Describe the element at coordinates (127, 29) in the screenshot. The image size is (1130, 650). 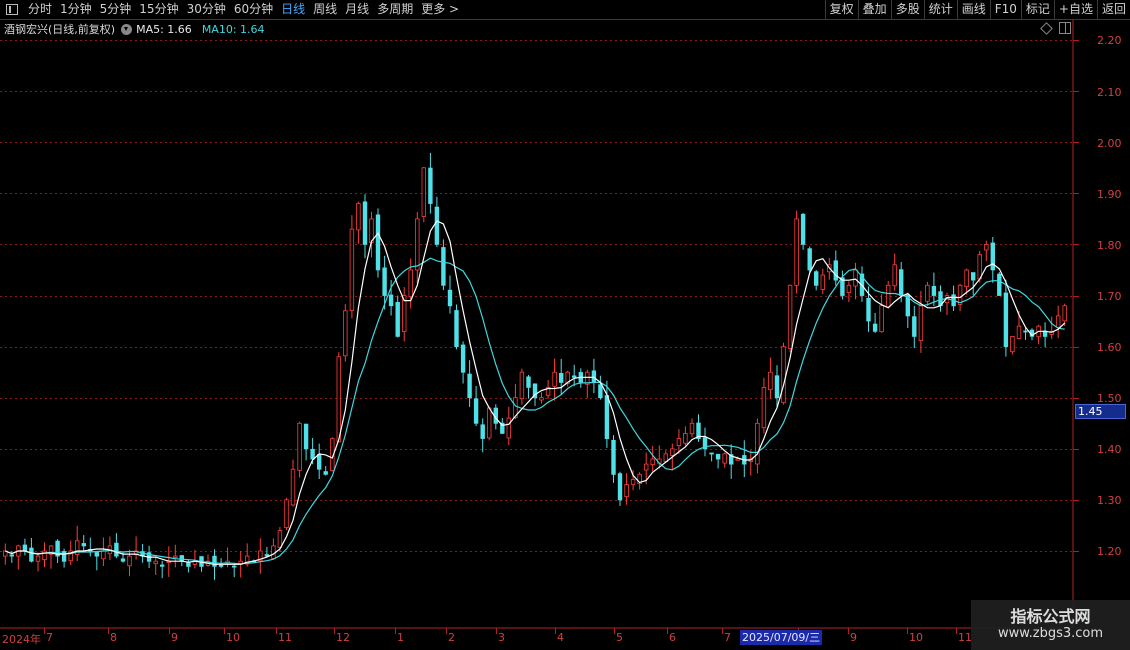
I see `ma-dropdown-icon` at that location.